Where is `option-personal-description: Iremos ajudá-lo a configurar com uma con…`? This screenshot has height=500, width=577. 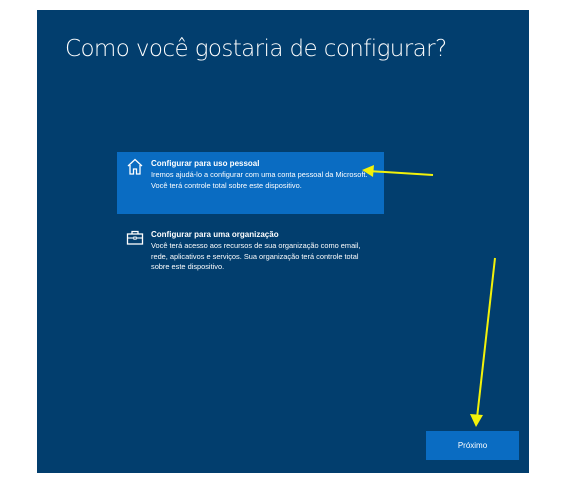
option-personal-description: Iremos ajudá-lo a configurar com uma con… is located at coordinates (259, 180).